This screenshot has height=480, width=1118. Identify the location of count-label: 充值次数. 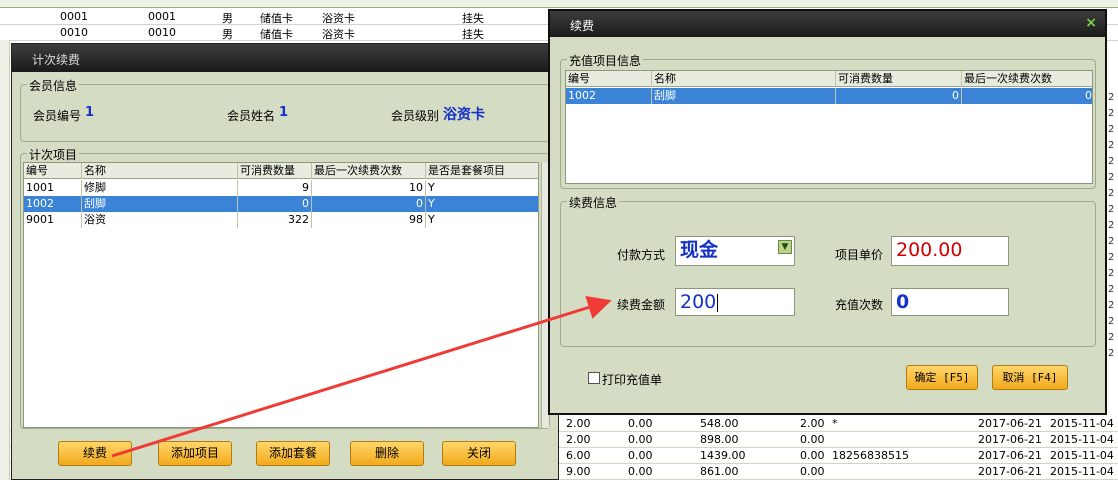
(859, 305).